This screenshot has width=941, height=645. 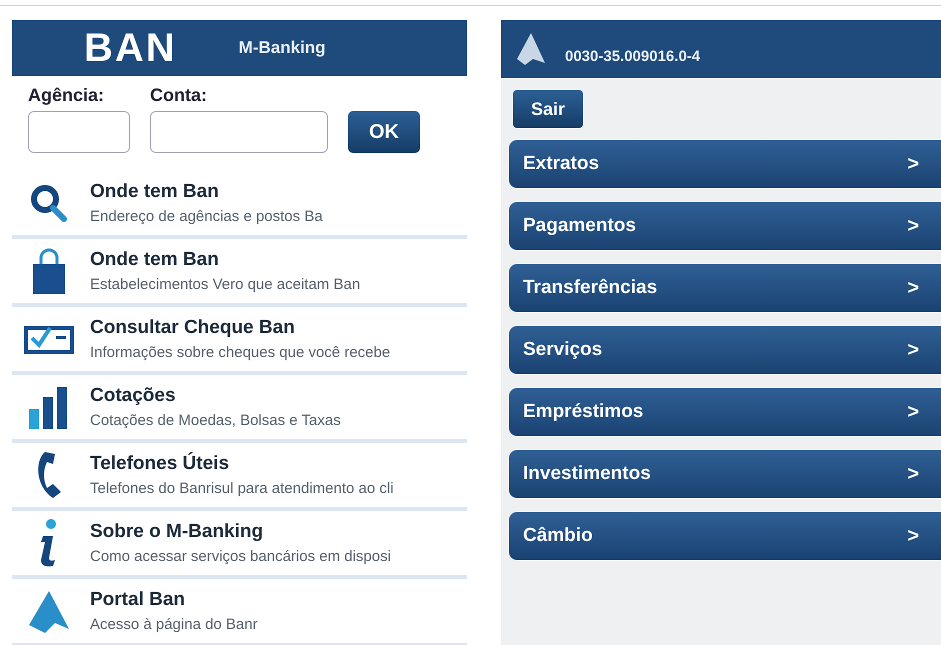 What do you see at coordinates (725, 412) in the screenshot?
I see `menu-item: Empréstimos >` at bounding box center [725, 412].